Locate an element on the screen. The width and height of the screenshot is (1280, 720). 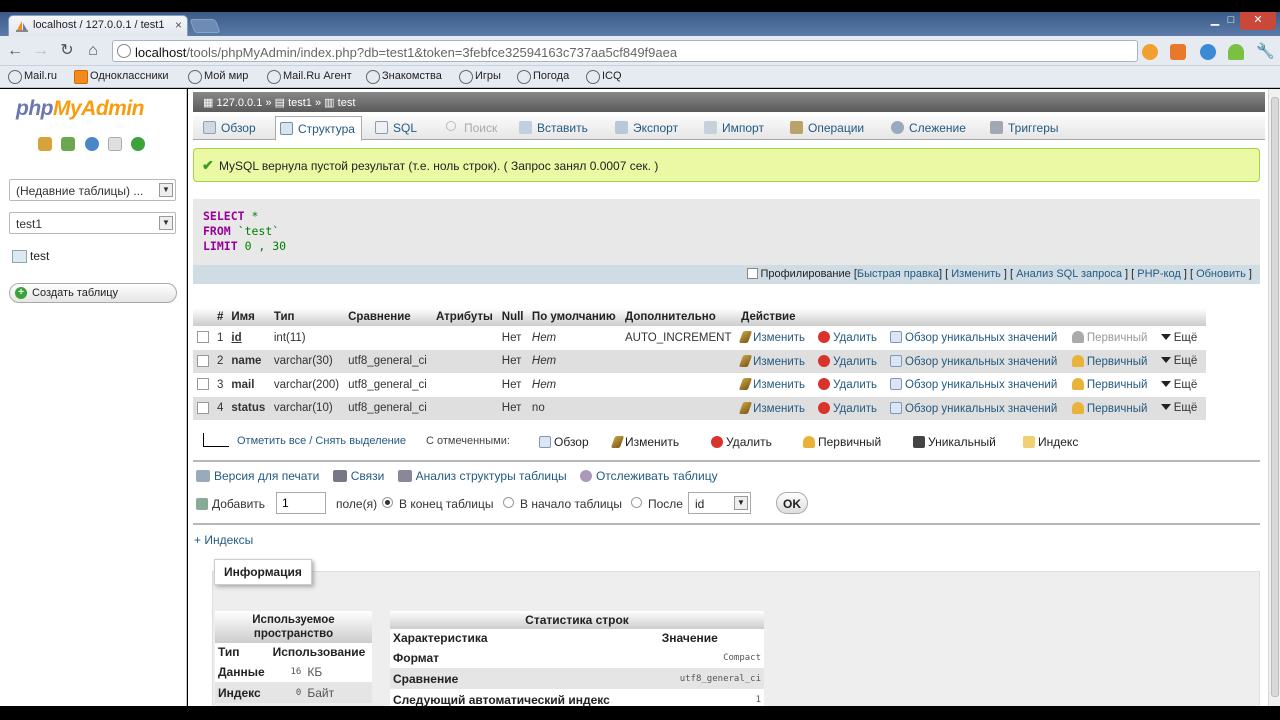
page-info-icon is located at coordinates (124, 51).